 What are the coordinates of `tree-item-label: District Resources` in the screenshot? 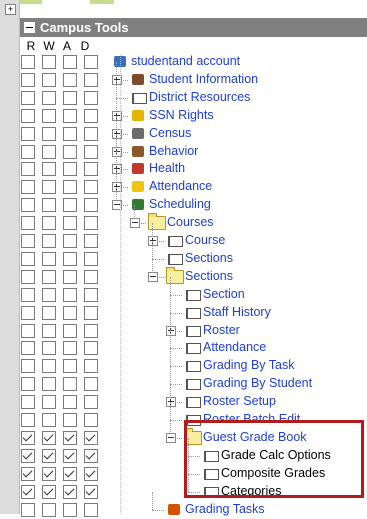 It's located at (199, 97).